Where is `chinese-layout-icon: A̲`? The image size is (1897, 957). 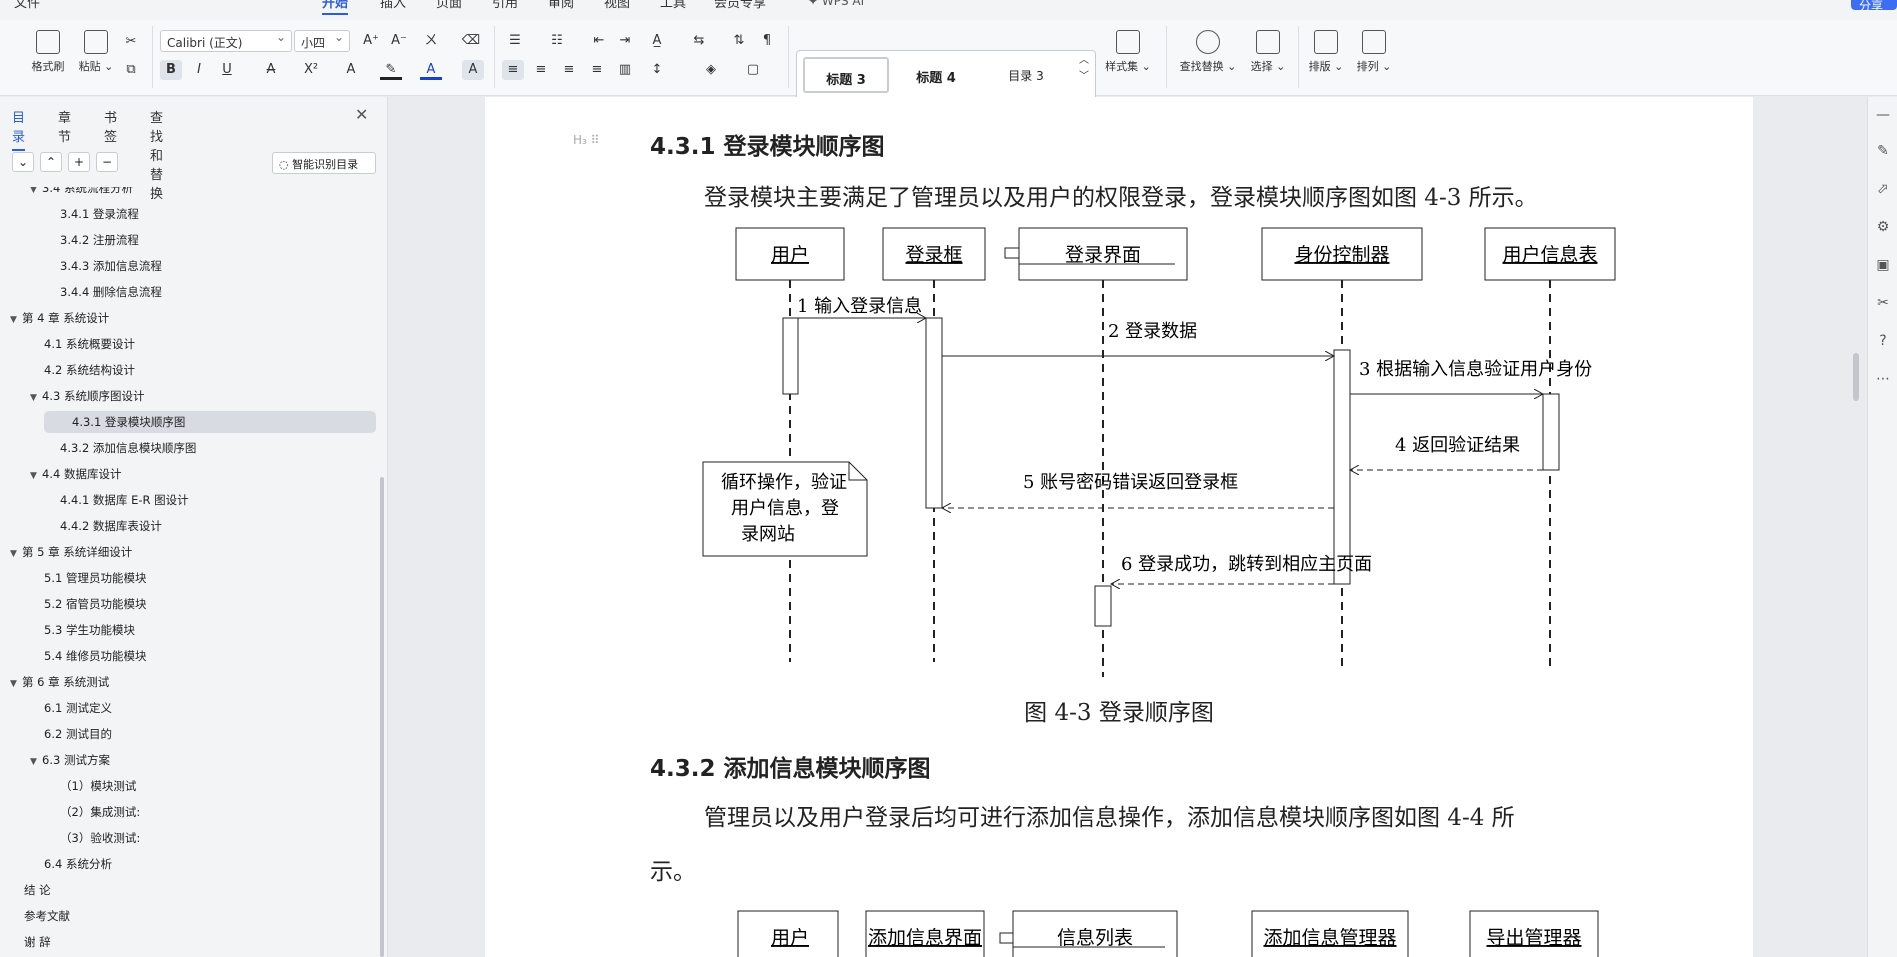 chinese-layout-icon: A̲ is located at coordinates (657, 41).